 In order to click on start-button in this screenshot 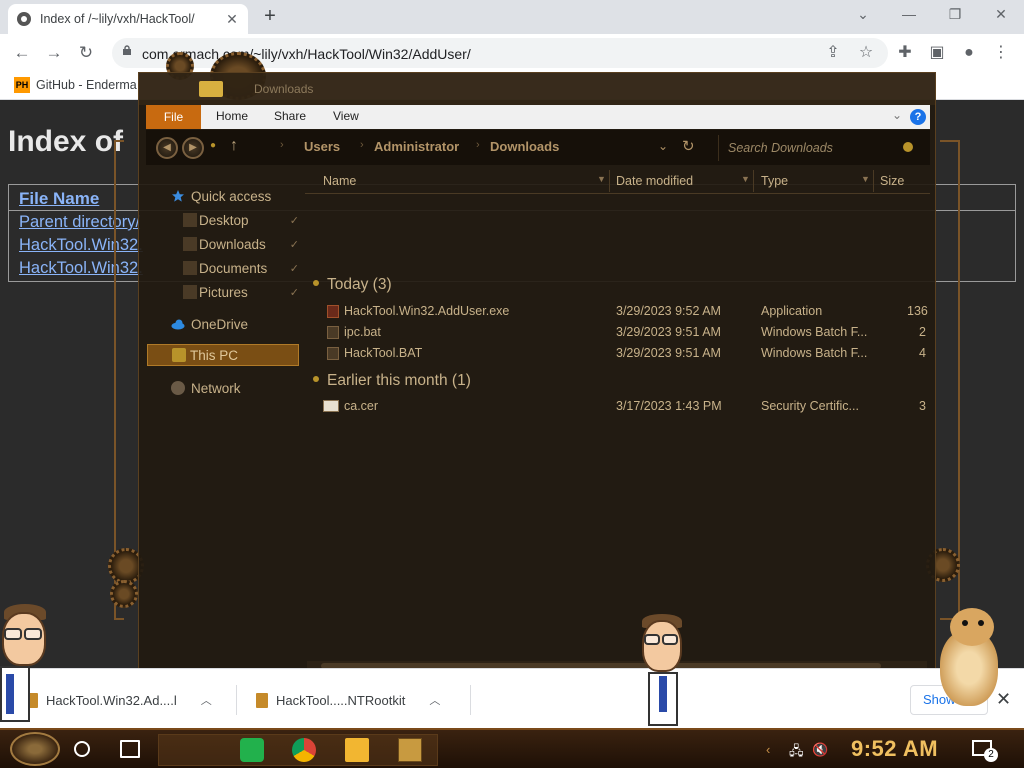, I will do `click(35, 749)`.